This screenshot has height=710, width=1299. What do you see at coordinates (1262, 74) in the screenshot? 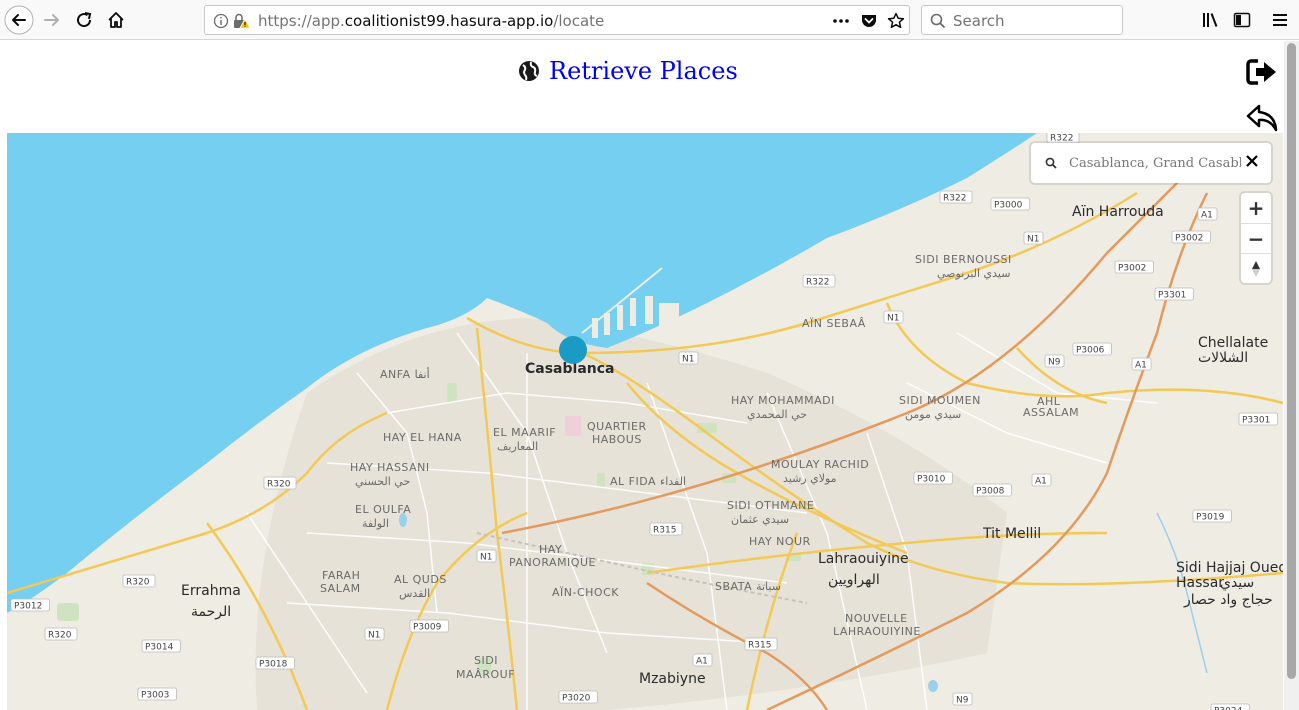
I see `logout-button` at bounding box center [1262, 74].